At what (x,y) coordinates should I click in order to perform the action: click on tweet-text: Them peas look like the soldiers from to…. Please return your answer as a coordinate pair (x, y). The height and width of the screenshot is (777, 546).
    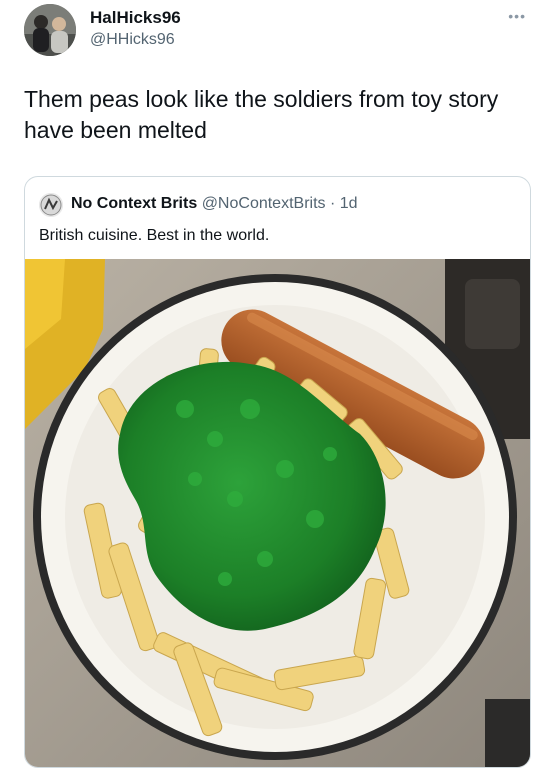
    Looking at the image, I should click on (261, 114).